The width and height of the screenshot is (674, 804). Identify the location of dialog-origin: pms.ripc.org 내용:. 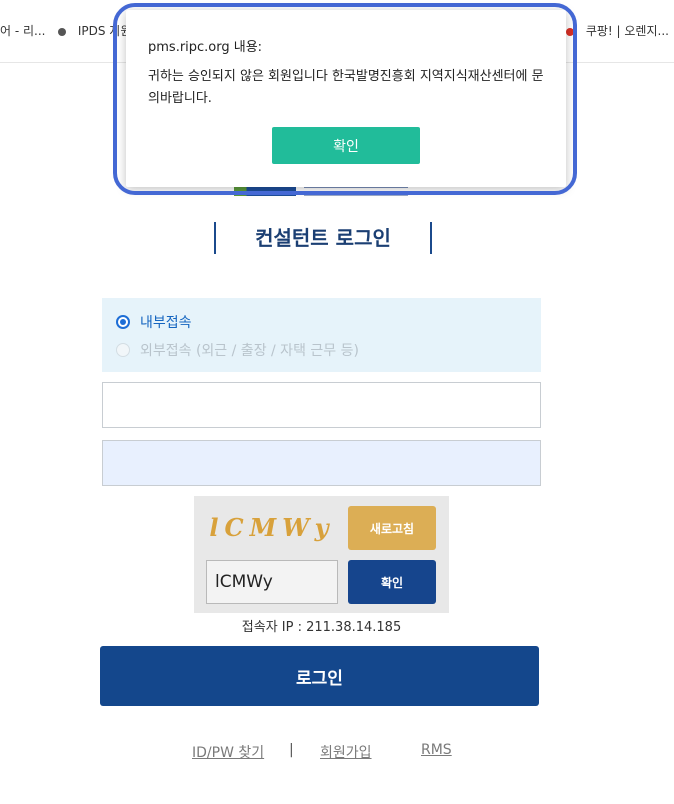
(205, 47).